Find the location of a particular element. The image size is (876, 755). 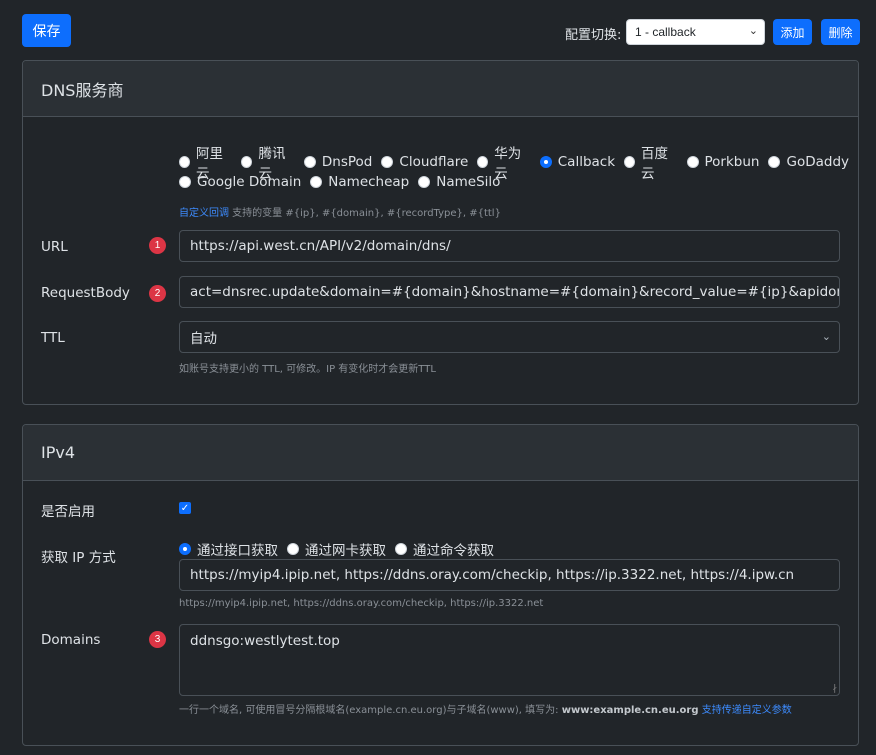

enable-label: 是否启用 is located at coordinates (68, 512).